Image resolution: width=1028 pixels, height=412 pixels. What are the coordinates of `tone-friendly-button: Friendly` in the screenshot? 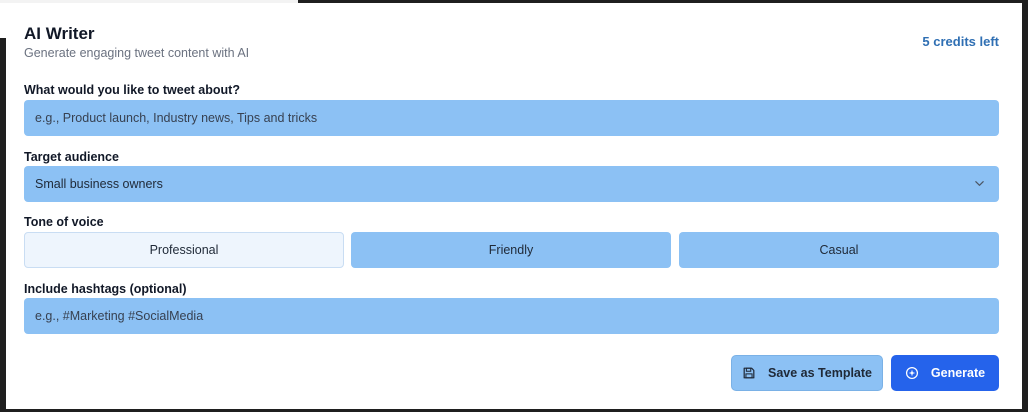 It's located at (511, 250).